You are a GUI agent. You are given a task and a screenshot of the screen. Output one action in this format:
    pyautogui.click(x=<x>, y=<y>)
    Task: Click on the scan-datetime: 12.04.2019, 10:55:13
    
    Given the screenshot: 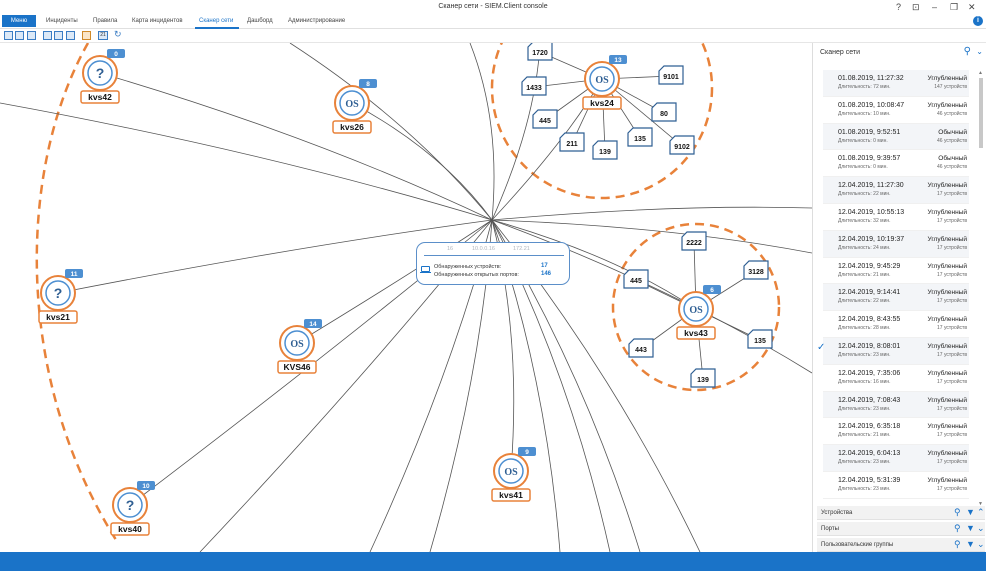 What is the action you would take?
    pyautogui.click(x=871, y=212)
    